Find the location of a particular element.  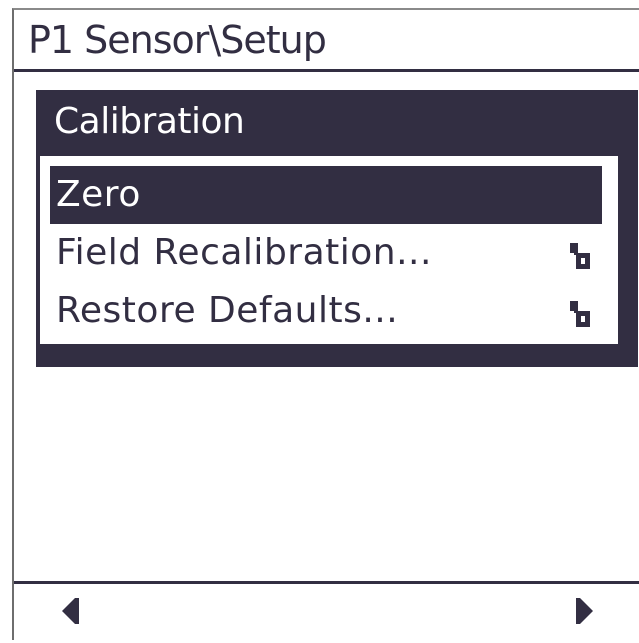

soft-key-bar is located at coordinates (326, 610).